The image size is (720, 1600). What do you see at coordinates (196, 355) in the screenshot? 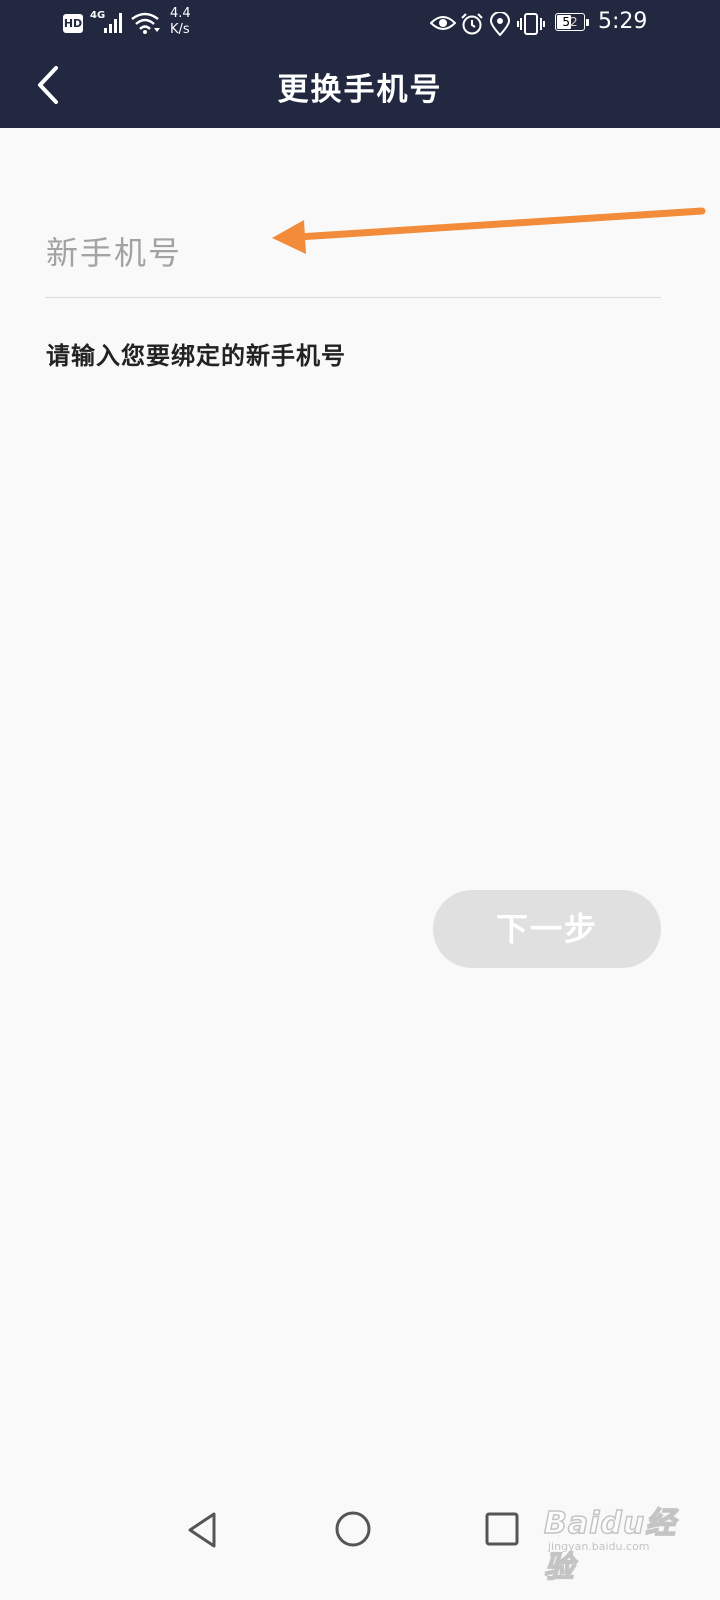
I see `hint-text: 请输入您要绑定的新手机号` at bounding box center [196, 355].